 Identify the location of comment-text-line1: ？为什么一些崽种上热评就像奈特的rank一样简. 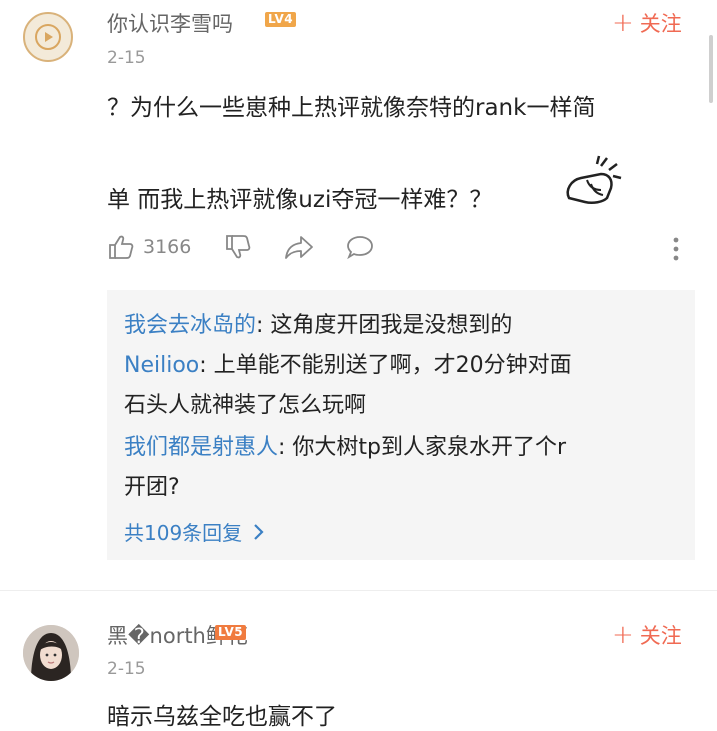
(351, 108).